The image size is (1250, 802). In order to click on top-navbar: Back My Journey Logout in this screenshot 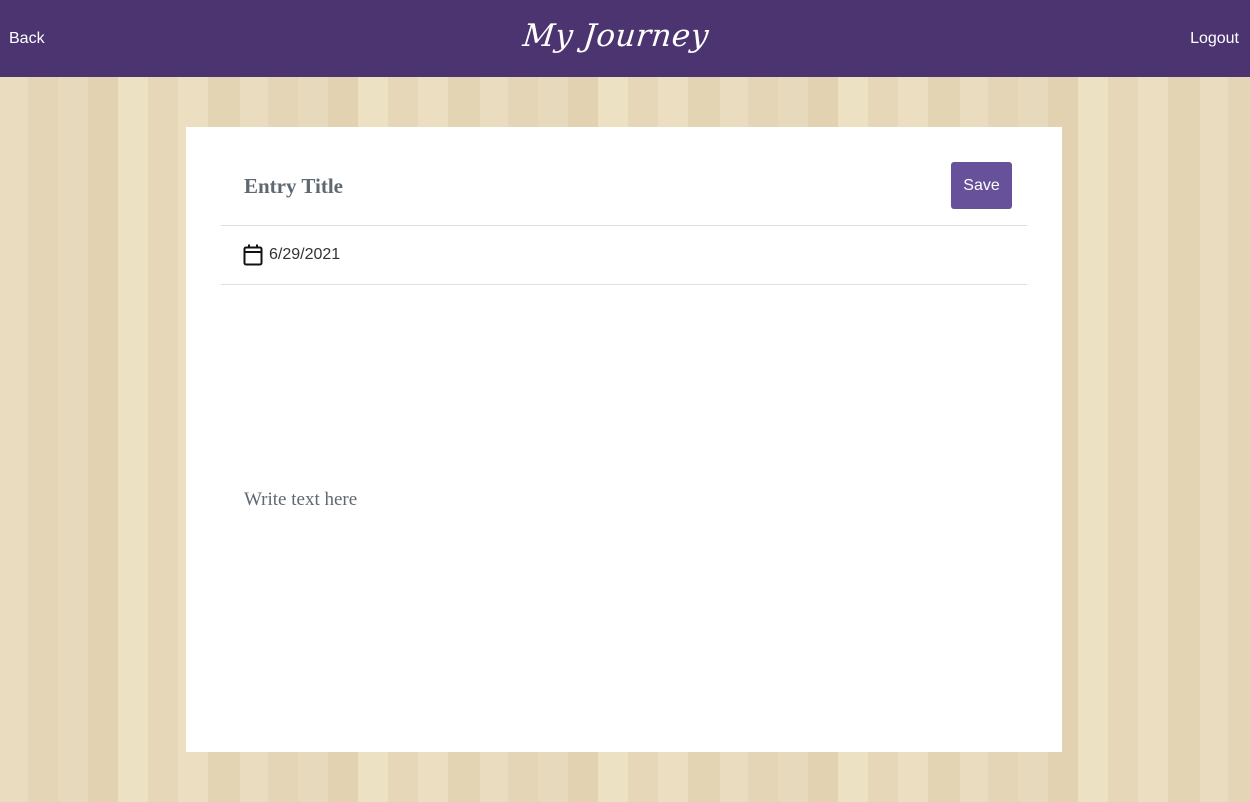, I will do `click(625, 38)`.